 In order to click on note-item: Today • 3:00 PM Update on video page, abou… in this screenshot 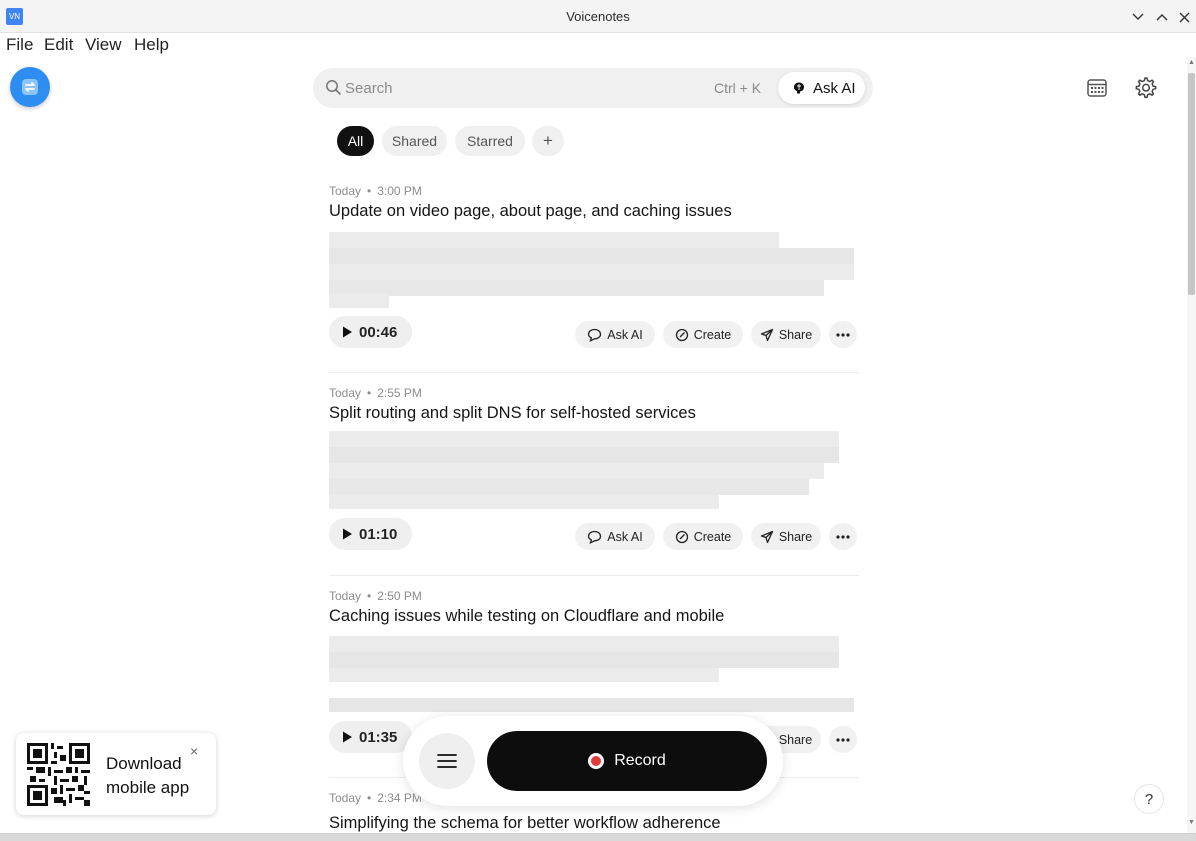, I will do `click(594, 279)`.